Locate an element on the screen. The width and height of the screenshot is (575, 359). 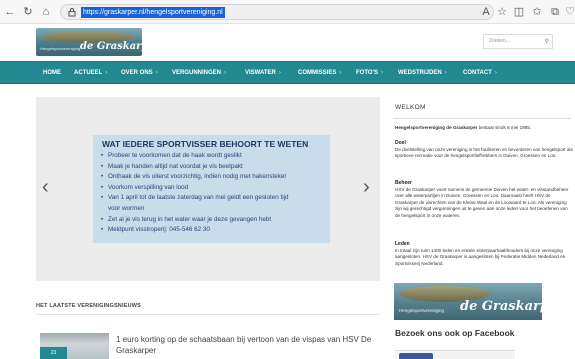
doel-title: Doel is located at coordinates (400, 143).